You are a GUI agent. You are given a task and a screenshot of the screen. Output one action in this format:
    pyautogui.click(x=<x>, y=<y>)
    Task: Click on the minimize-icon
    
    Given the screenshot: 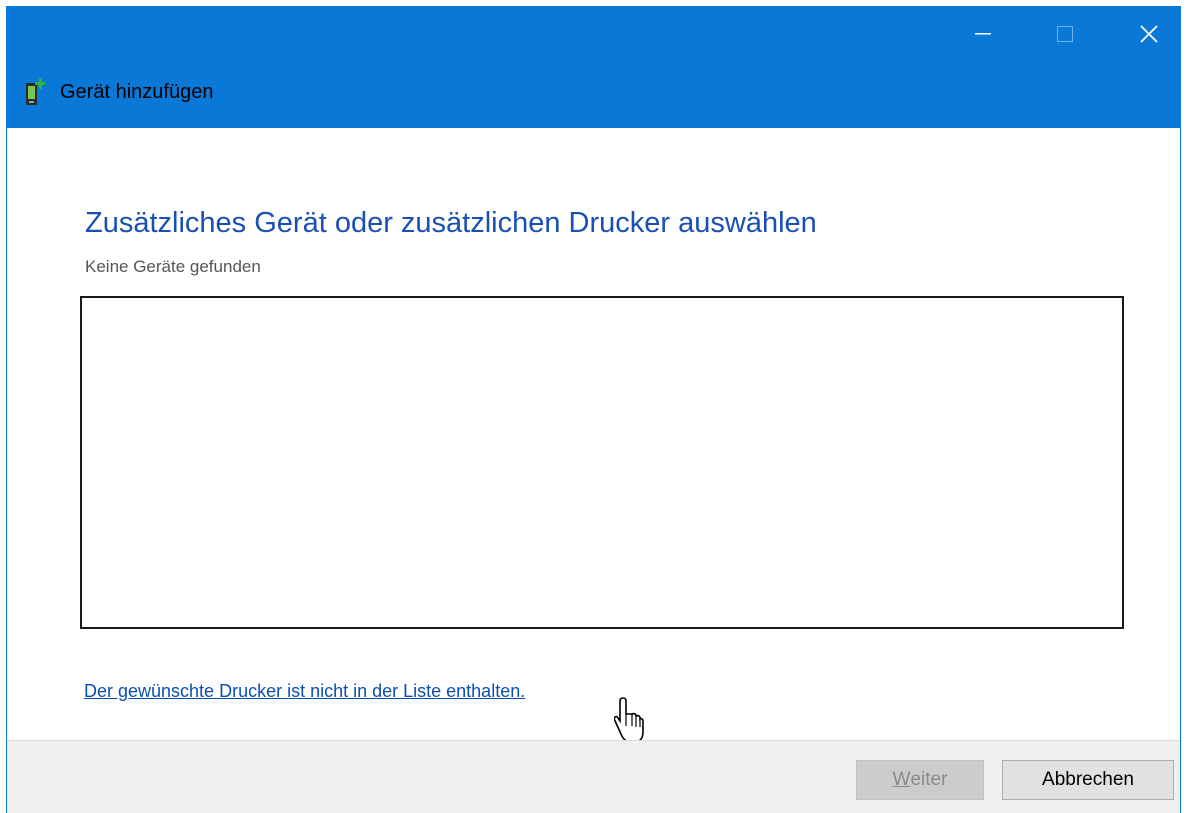 What is the action you would take?
    pyautogui.click(x=983, y=34)
    